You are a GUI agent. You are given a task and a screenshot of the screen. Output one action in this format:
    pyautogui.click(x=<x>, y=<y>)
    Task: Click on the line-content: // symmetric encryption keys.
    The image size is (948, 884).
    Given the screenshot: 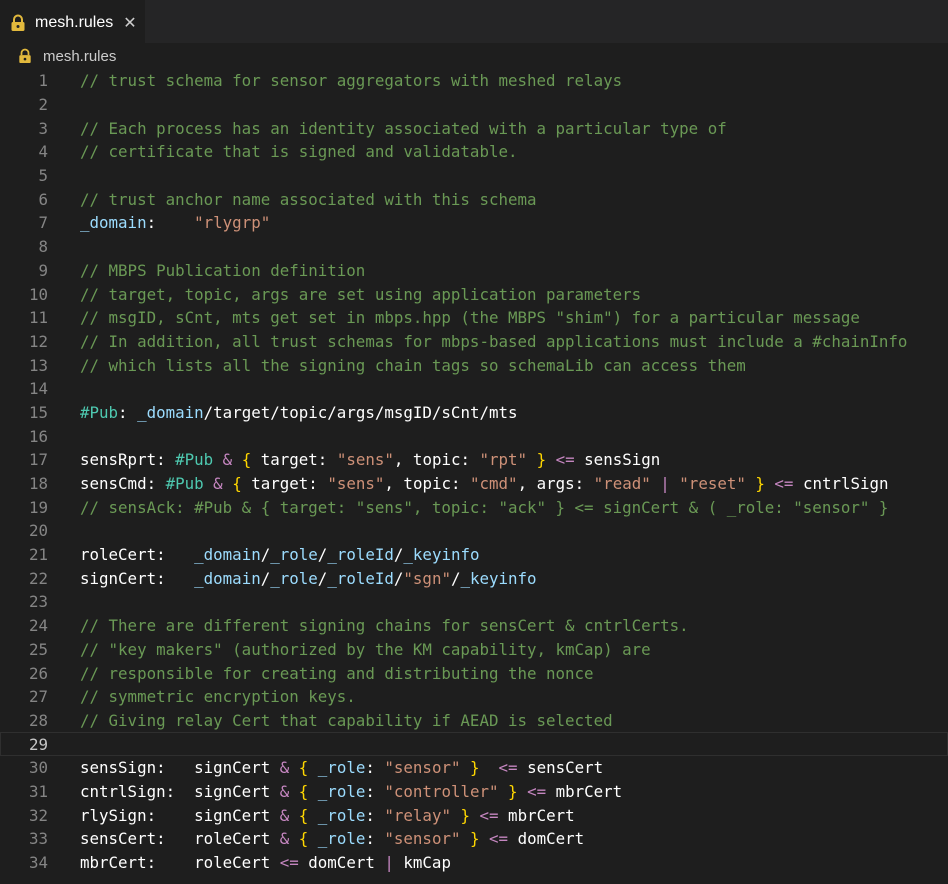 What is the action you would take?
    pyautogui.click(x=218, y=696)
    